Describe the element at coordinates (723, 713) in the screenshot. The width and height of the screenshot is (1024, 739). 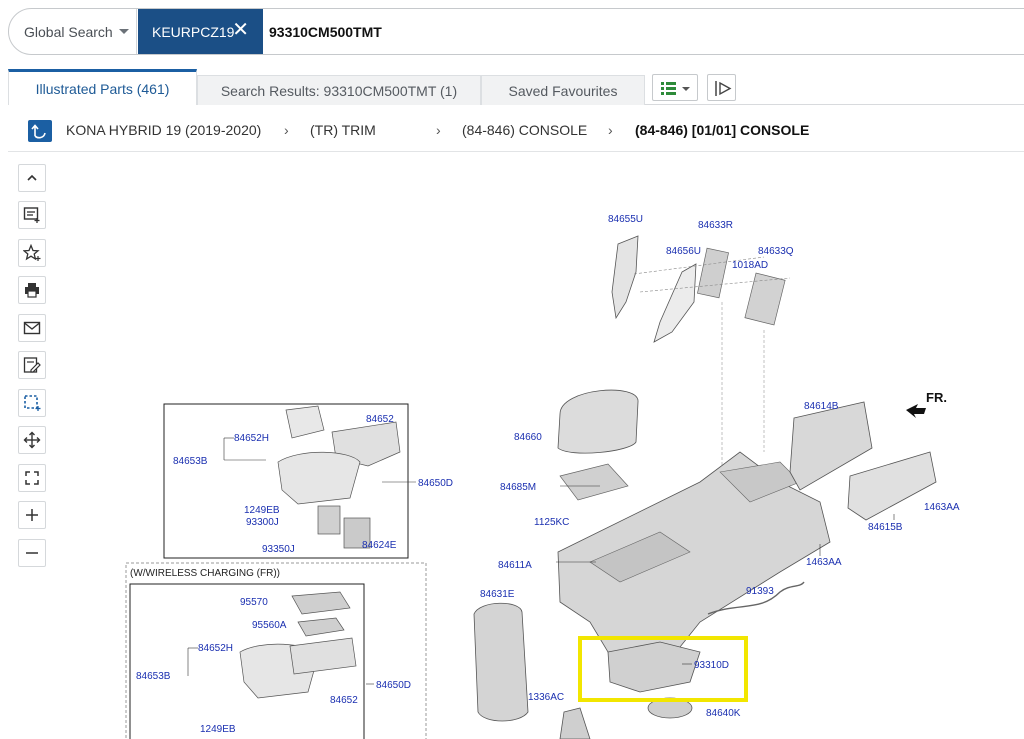
I see `part-label: 84640K` at that location.